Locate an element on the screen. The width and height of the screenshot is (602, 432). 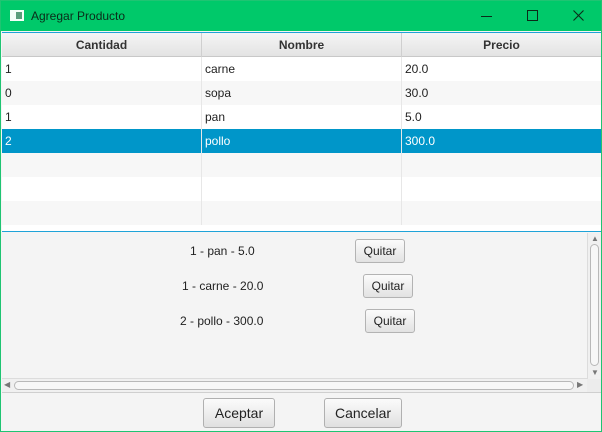
table-row: 1 carne 20.0 is located at coordinates (301, 69).